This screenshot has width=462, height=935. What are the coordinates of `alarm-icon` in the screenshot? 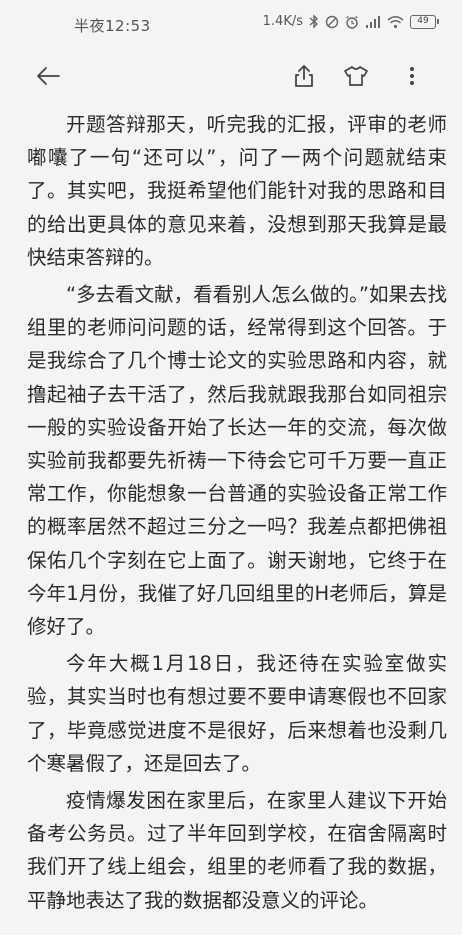 It's located at (352, 22).